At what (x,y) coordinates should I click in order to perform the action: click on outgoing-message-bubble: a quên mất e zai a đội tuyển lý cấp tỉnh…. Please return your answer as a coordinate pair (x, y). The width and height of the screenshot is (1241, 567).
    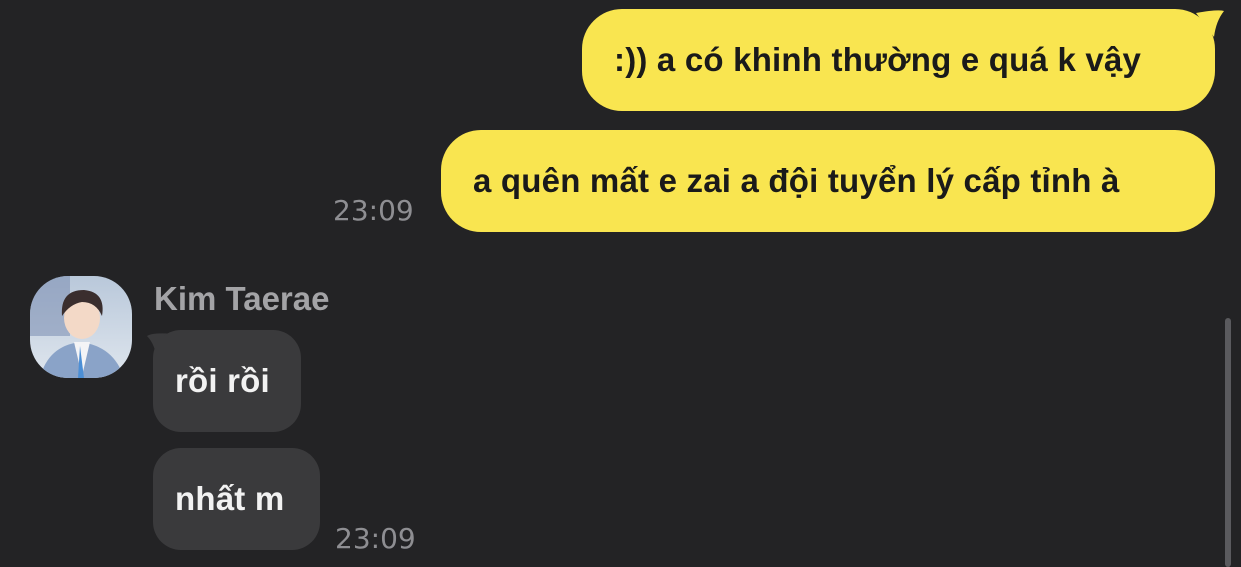
    Looking at the image, I should click on (828, 181).